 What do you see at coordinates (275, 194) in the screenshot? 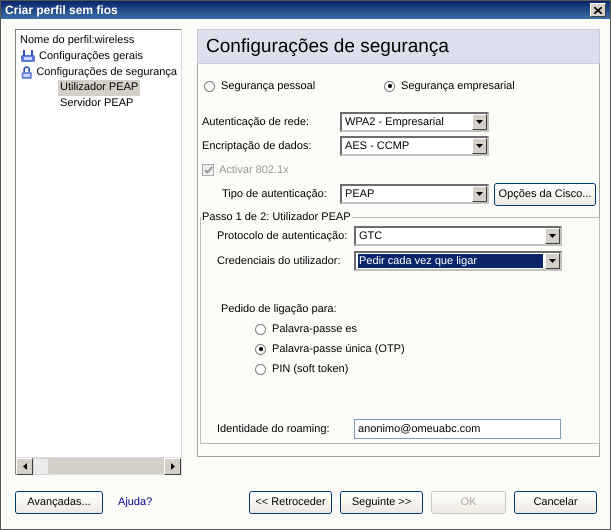
I see `field-label: Tipo de autenticação:` at bounding box center [275, 194].